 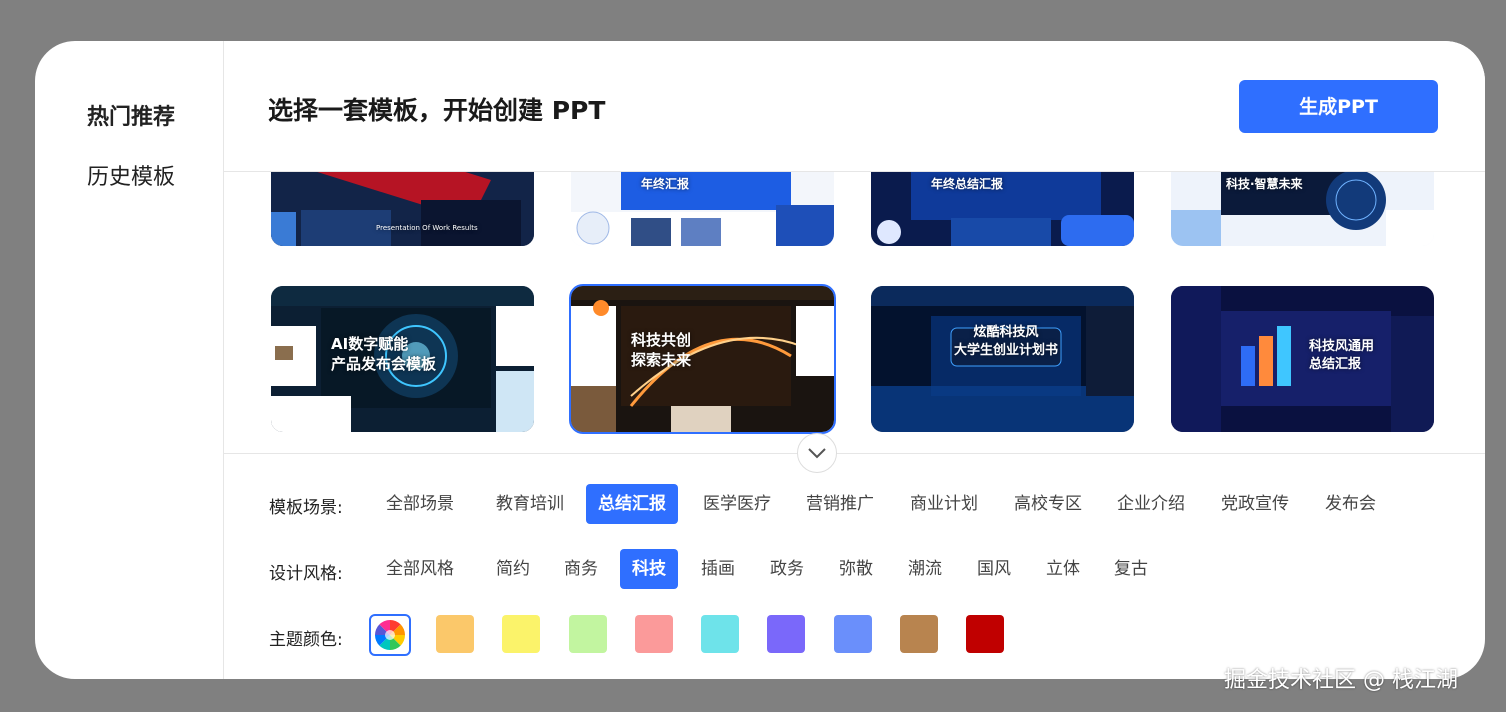 What do you see at coordinates (131, 175) in the screenshot?
I see `sidebar-item-history: 历史模板` at bounding box center [131, 175].